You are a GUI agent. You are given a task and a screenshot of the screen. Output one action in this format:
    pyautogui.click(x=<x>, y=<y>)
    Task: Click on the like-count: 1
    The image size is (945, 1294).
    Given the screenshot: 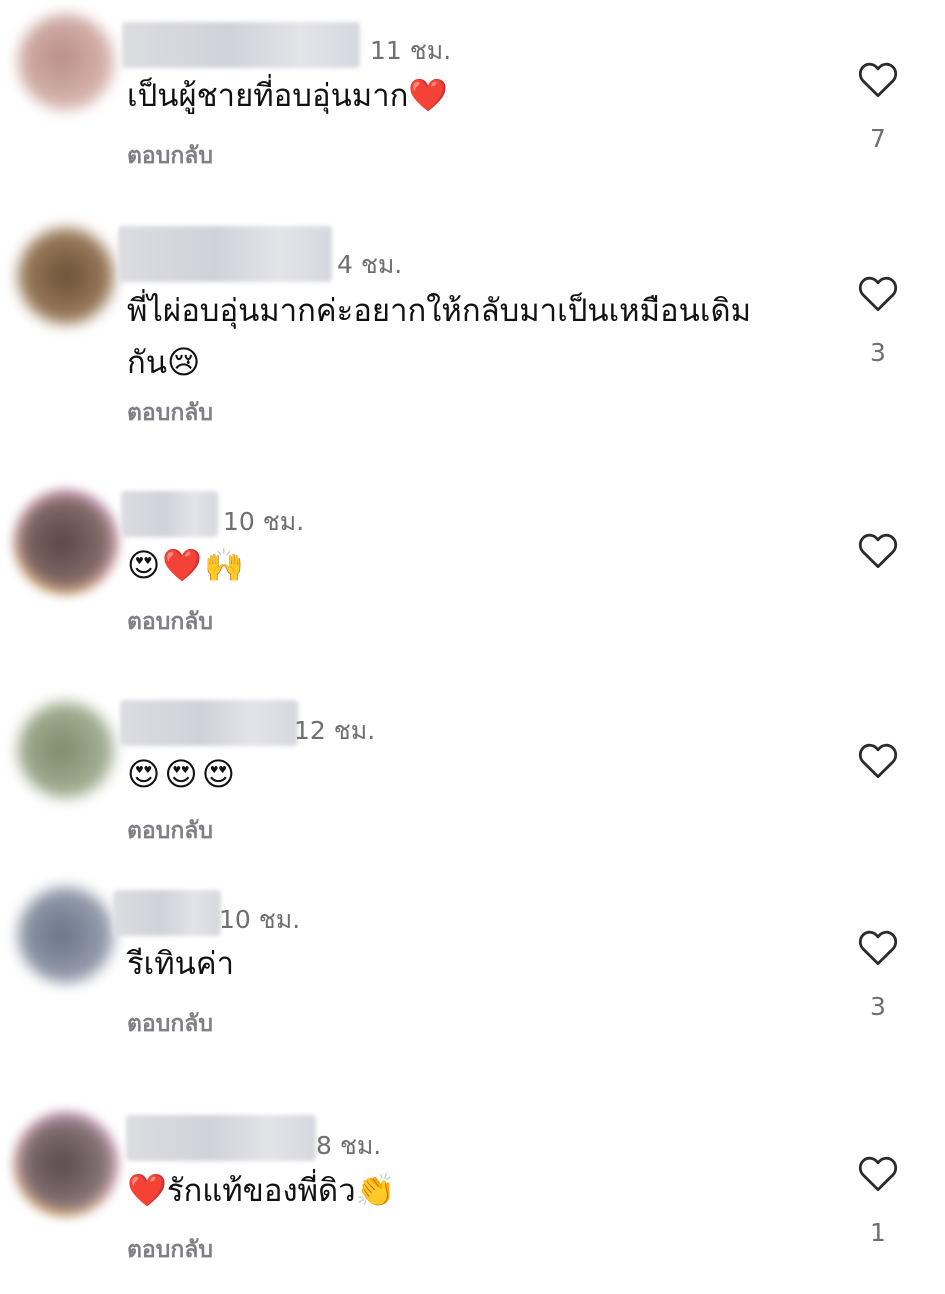 What is the action you would take?
    pyautogui.click(x=878, y=1232)
    